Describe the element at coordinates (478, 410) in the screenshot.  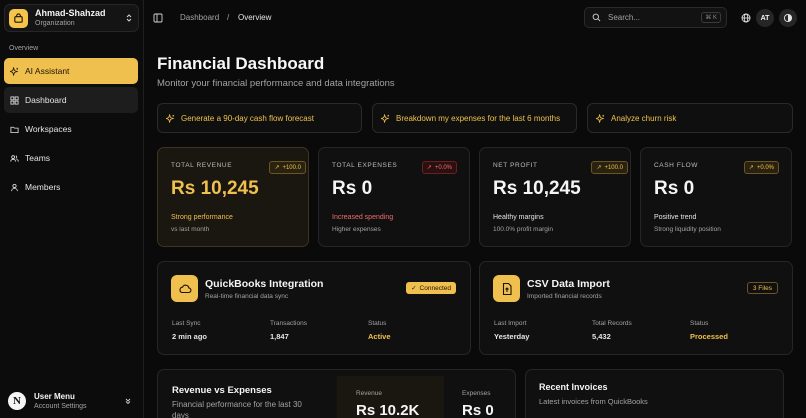
I see `expenses-value: Rs 0` at that location.